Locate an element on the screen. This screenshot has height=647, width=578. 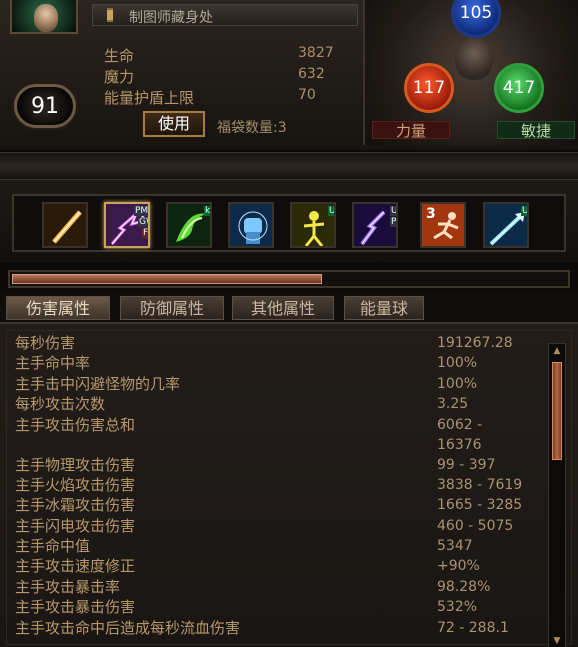
skill-slot-8: U is located at coordinates (506, 225).